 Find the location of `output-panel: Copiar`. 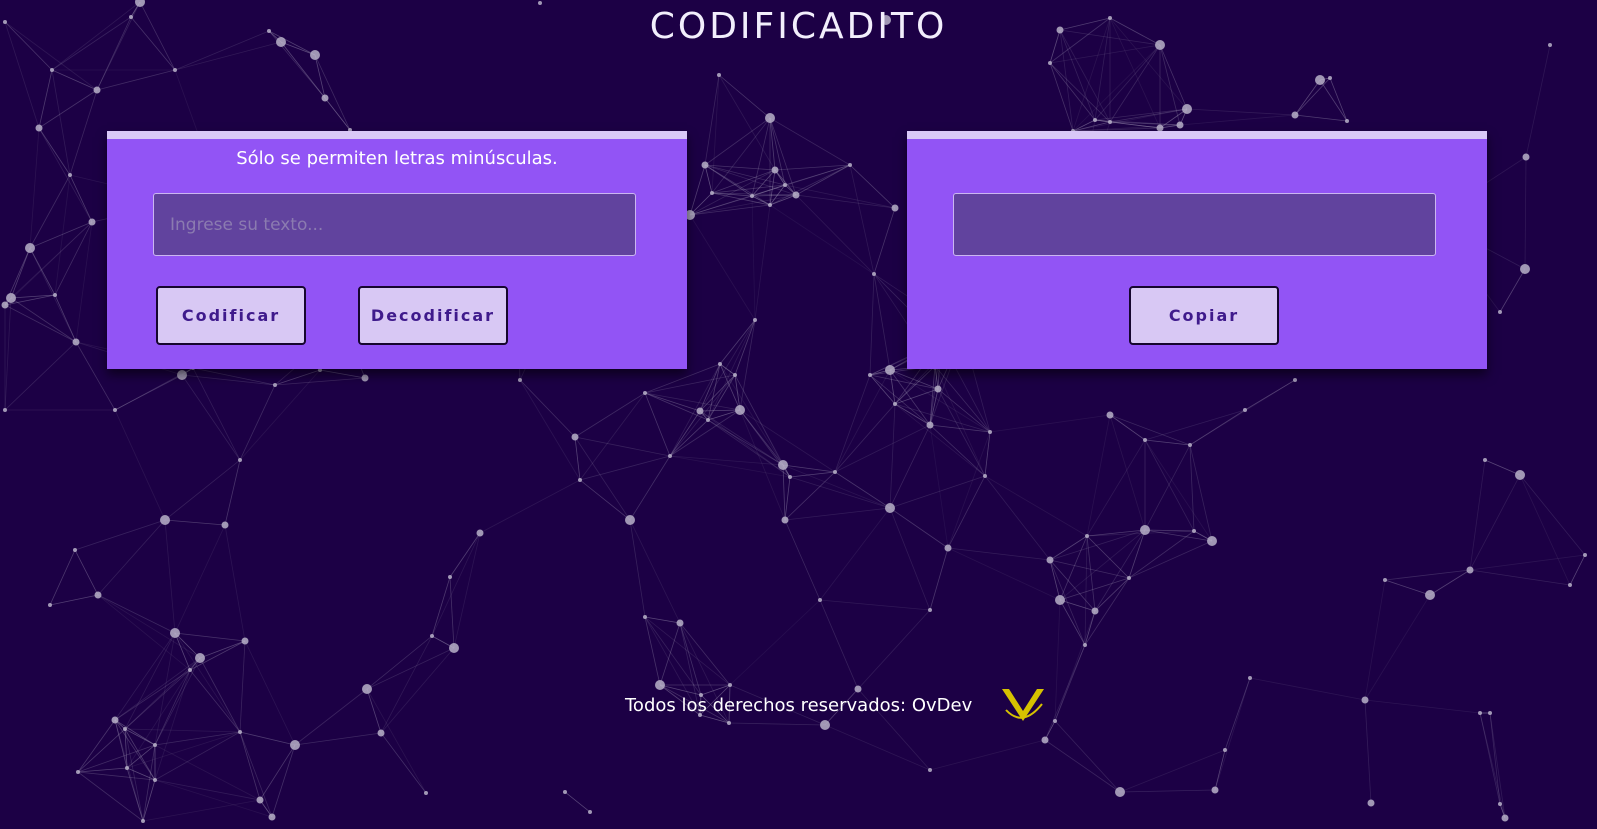

output-panel: Copiar is located at coordinates (1197, 250).